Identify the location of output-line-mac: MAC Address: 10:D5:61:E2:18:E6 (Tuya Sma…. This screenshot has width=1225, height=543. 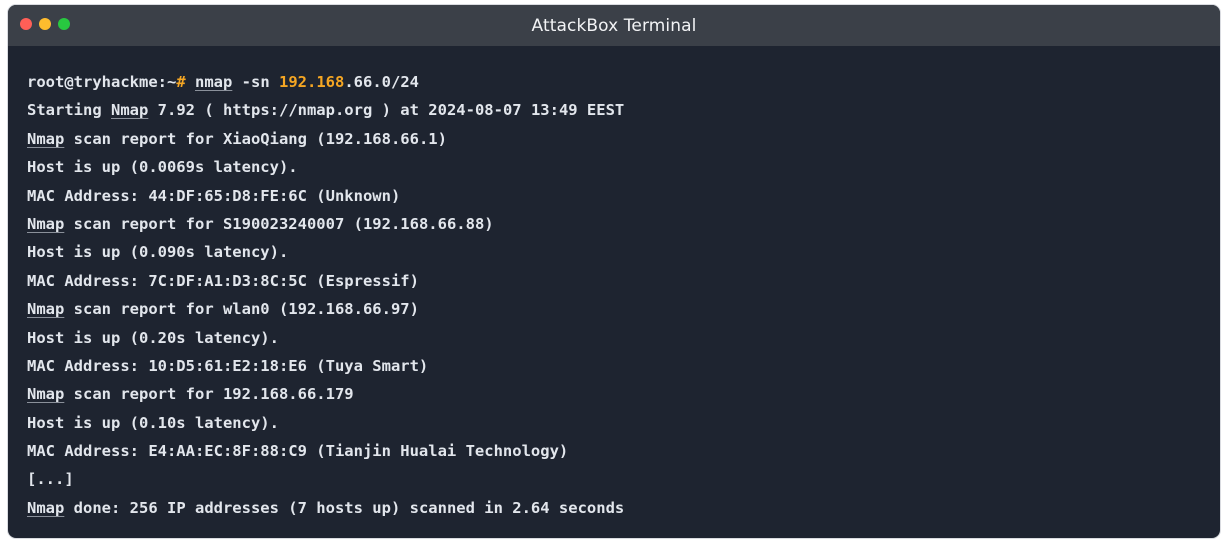
(228, 365).